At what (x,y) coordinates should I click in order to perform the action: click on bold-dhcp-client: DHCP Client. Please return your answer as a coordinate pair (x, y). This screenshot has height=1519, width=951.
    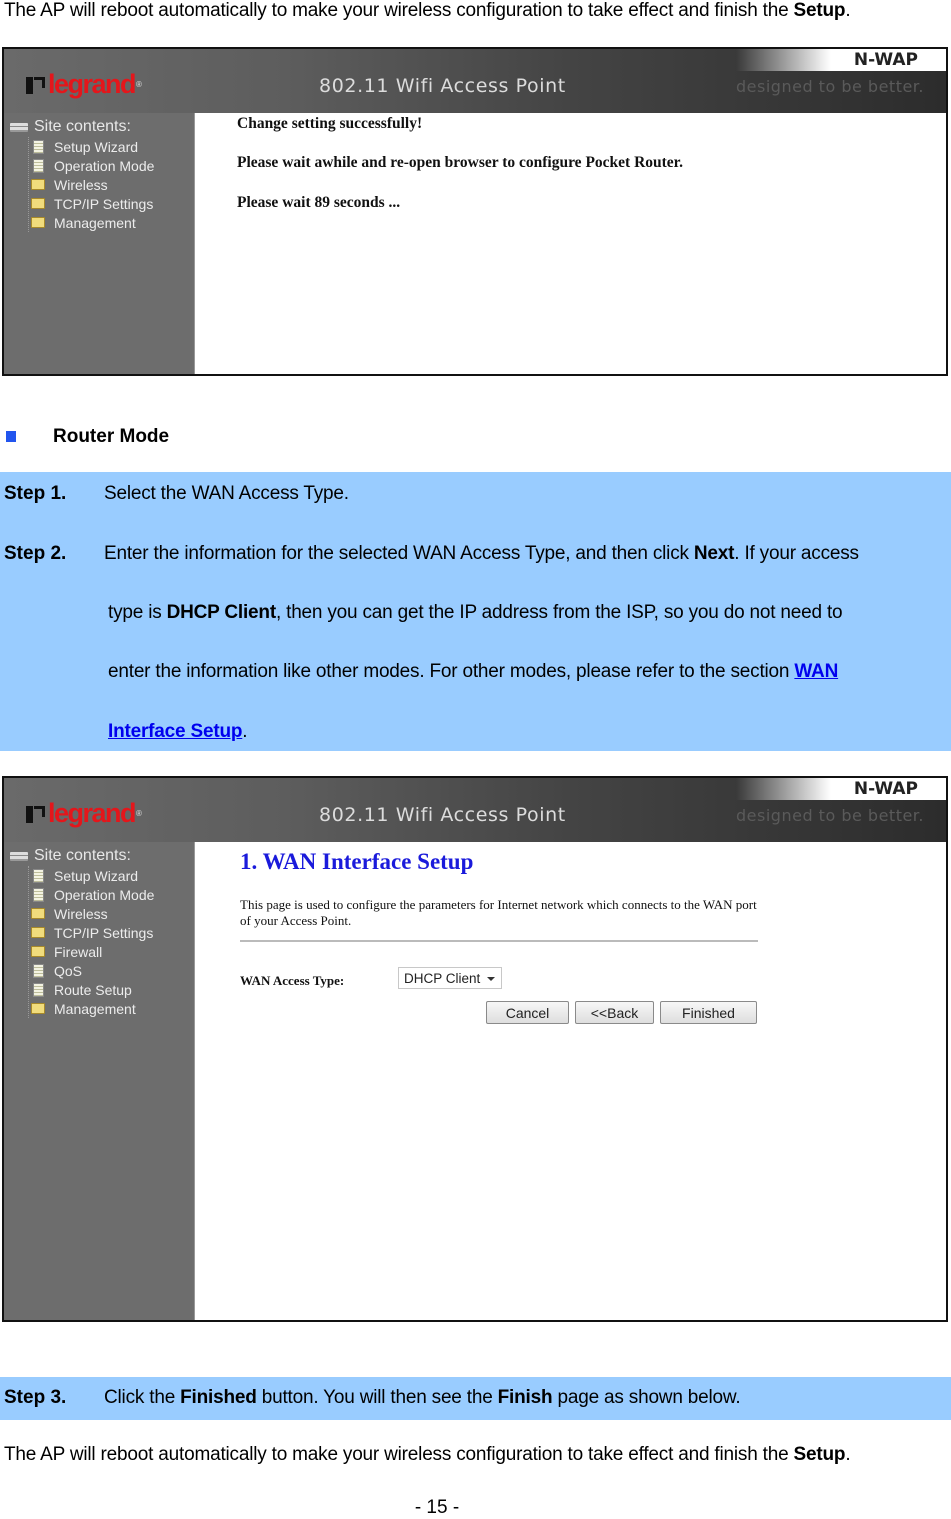
    Looking at the image, I should click on (221, 612).